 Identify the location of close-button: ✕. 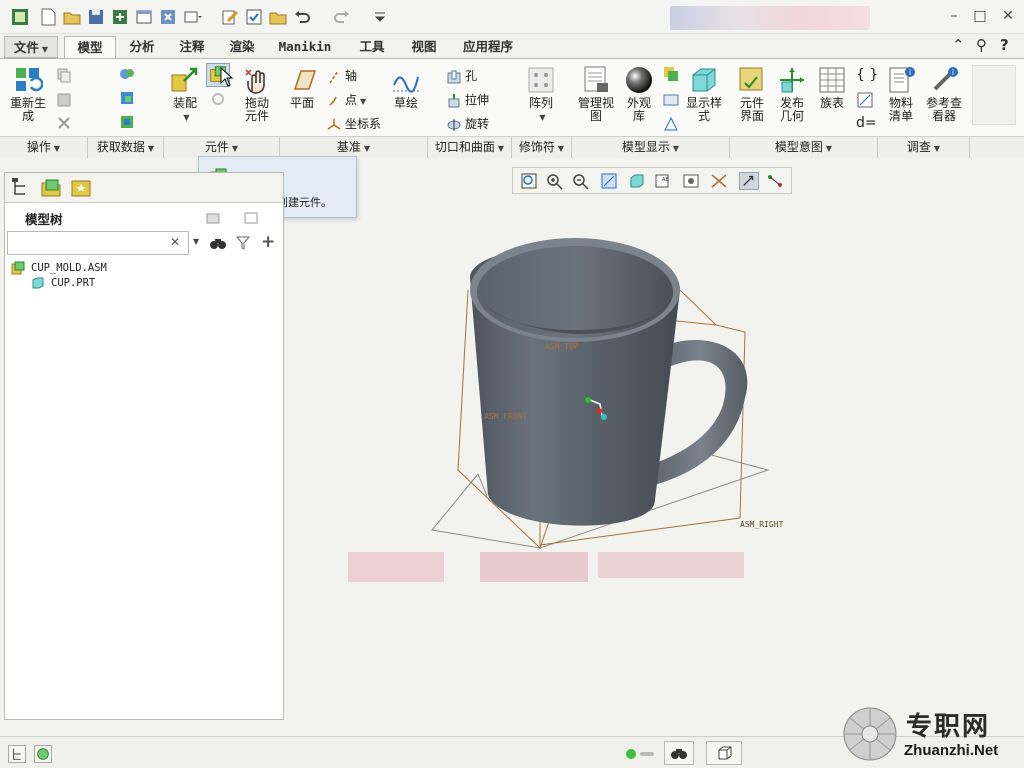
(1008, 17).